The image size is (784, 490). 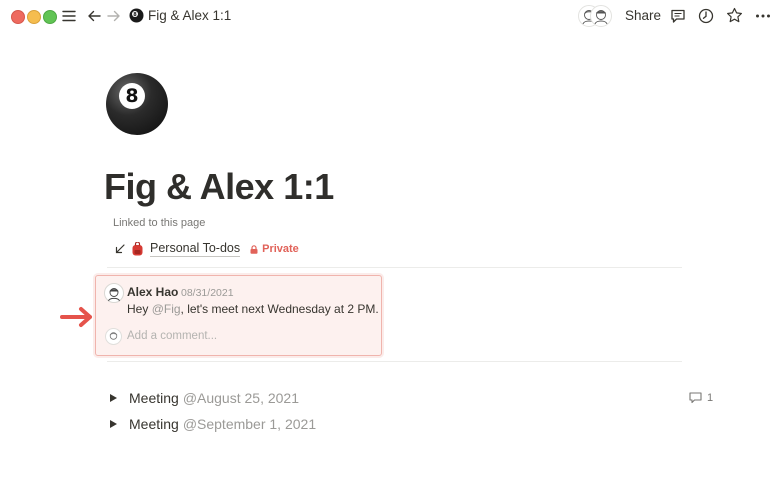 What do you see at coordinates (159, 223) in the screenshot?
I see `backlinks-label: Linked to this page` at bounding box center [159, 223].